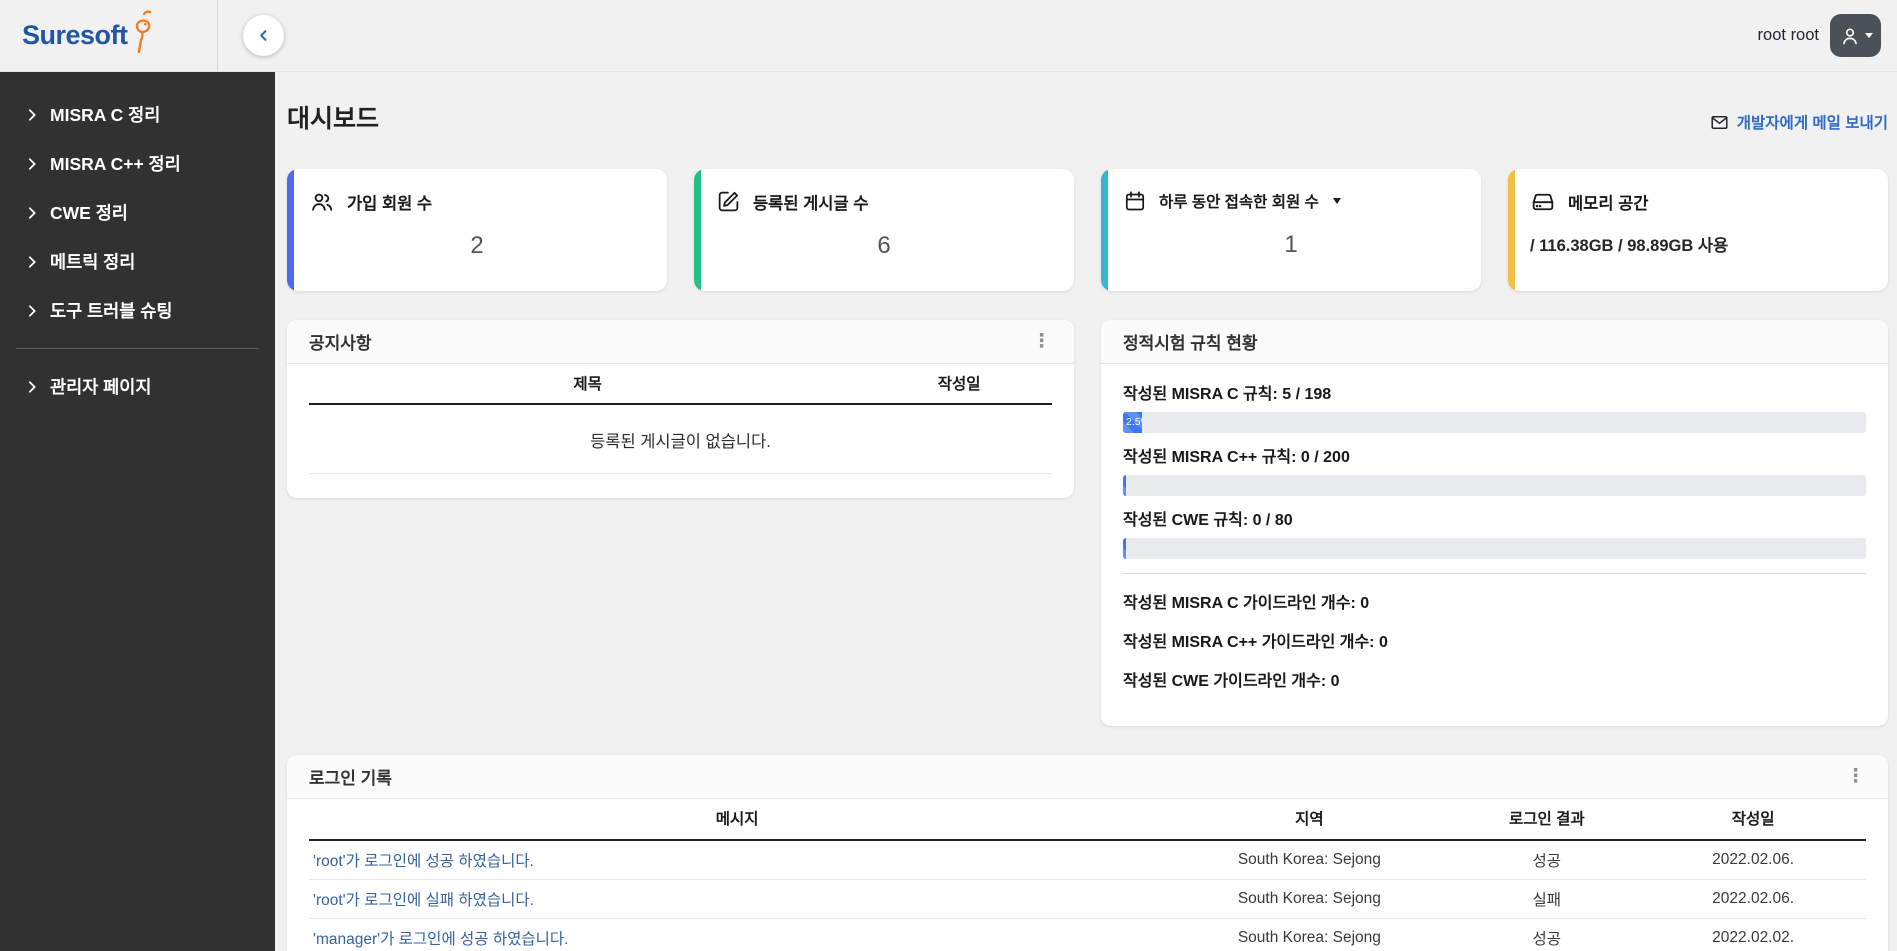  What do you see at coordinates (884, 201) in the screenshot?
I see `card-header: 등록된 게시글 수` at bounding box center [884, 201].